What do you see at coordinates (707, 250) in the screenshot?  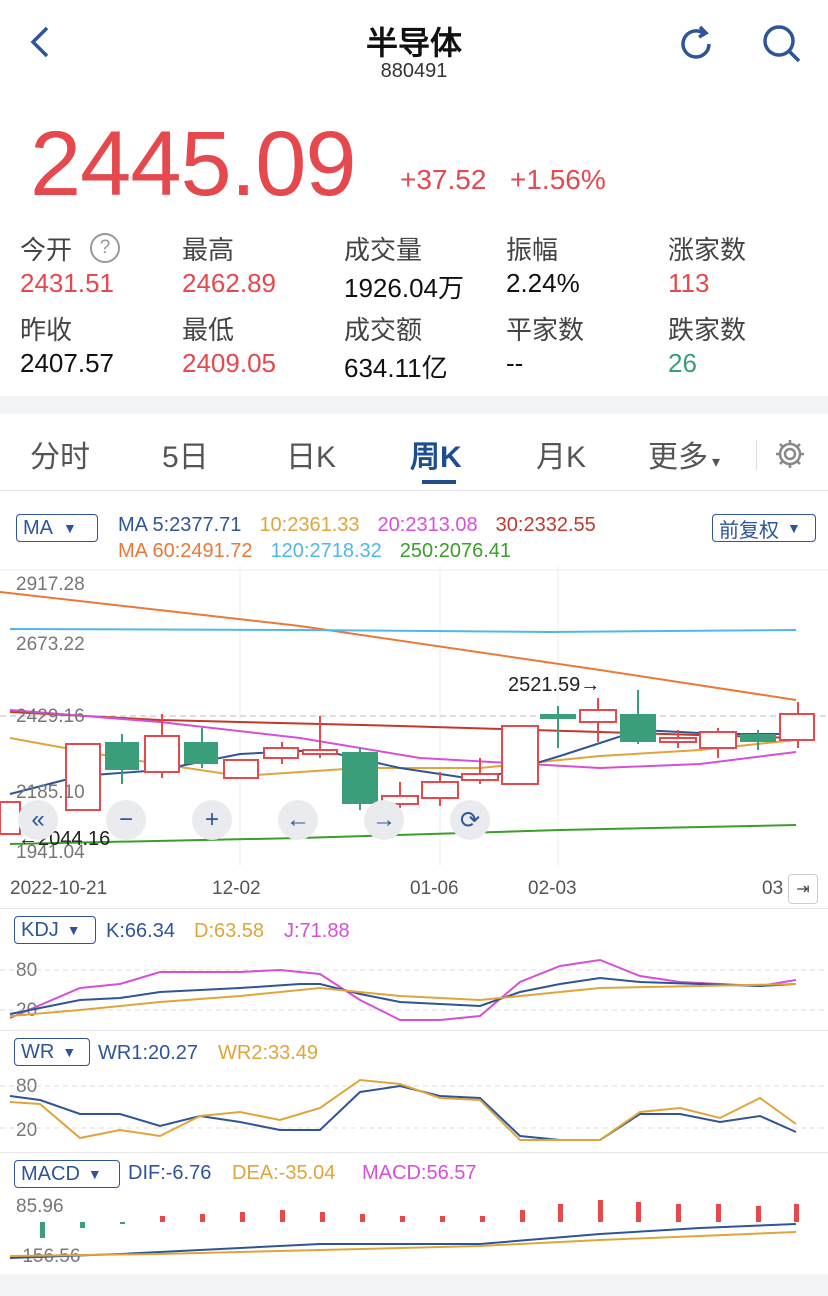 I see `stat-label: 涨家数` at bounding box center [707, 250].